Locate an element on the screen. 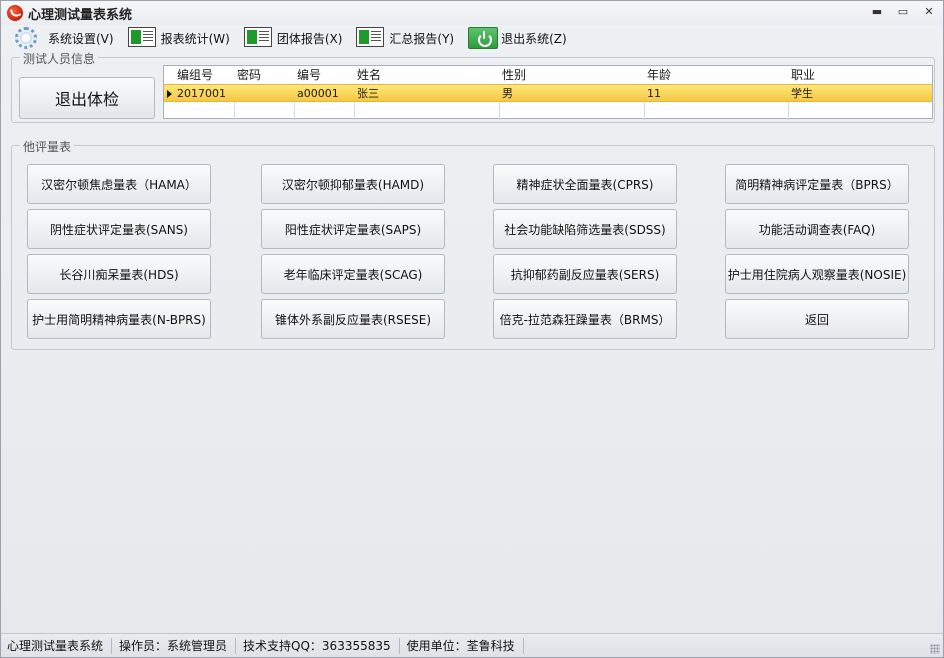 This screenshot has width=944, height=658. column-header: 性别 is located at coordinates (514, 75).